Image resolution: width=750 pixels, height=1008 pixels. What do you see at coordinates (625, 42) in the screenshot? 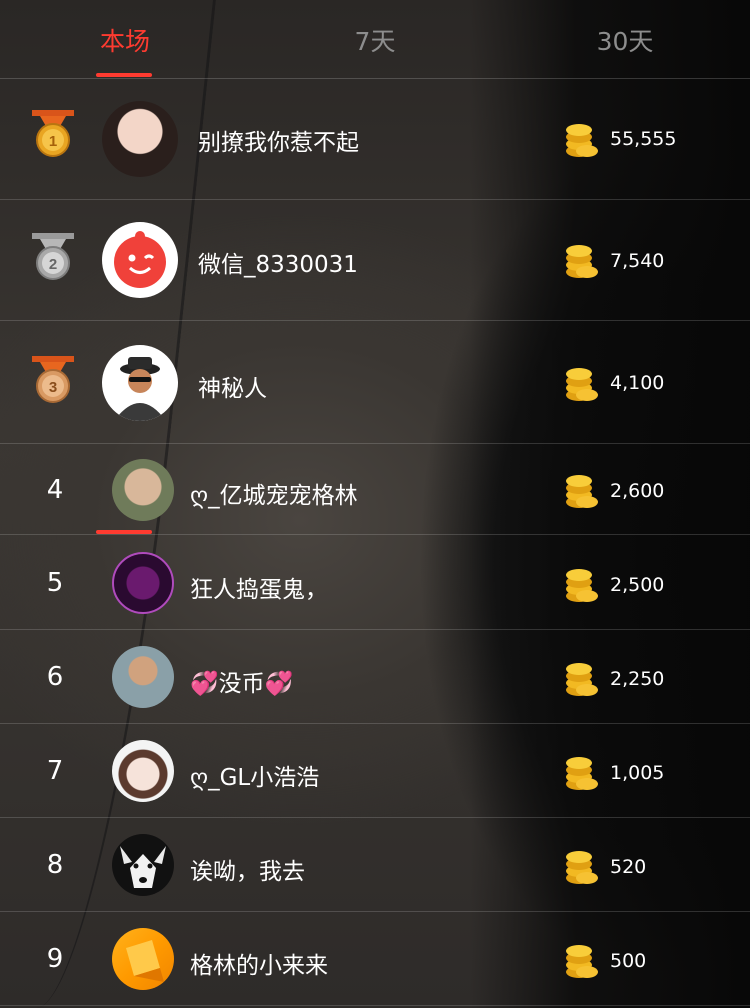
I see `tab-30-days: 30天` at bounding box center [625, 42].